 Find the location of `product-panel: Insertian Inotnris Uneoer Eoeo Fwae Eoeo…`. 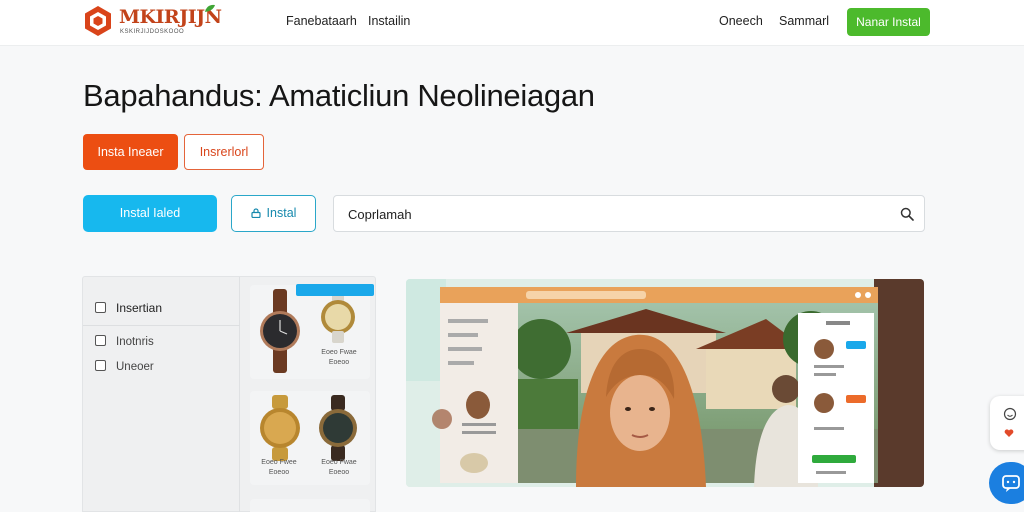

product-panel: Insertian Inotnris Uneoer Eoeo Fwae Eoeo… is located at coordinates (229, 394).